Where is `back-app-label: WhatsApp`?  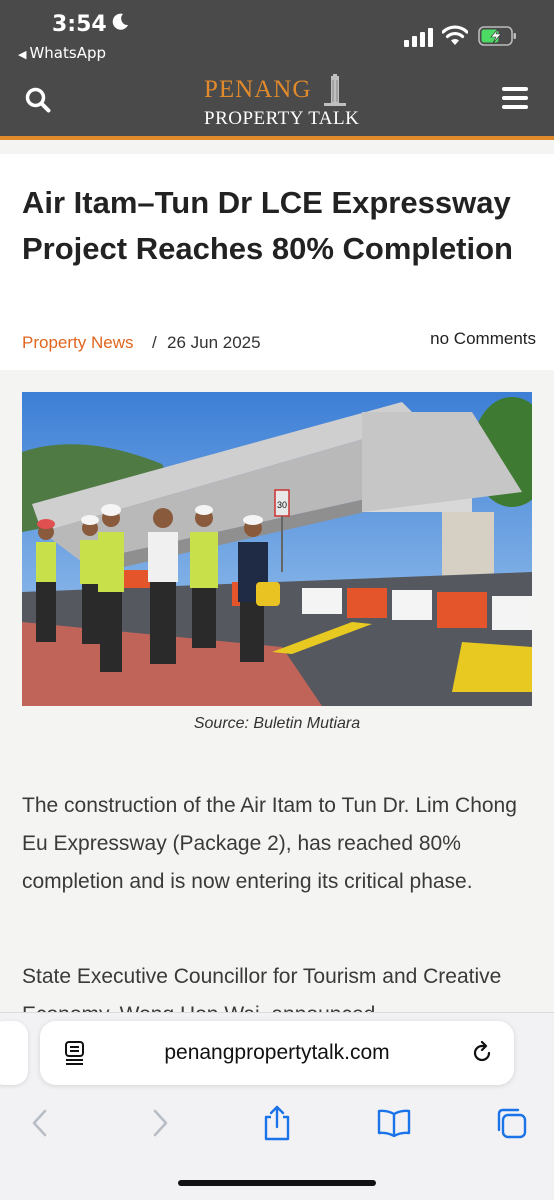
back-app-label: WhatsApp is located at coordinates (67, 53).